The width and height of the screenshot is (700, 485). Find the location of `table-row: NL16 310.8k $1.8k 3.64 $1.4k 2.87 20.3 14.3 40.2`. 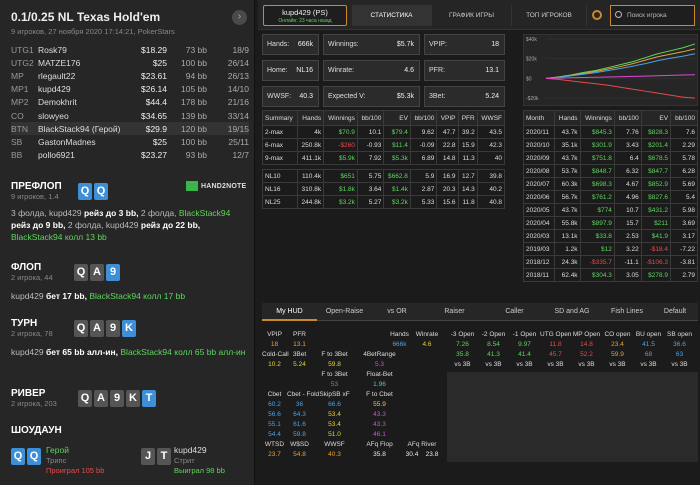

table-row: NL16 310.8k $1.8k 3.64 $1.4k 2.87 20.3 14.3 40.2 is located at coordinates (384, 189).